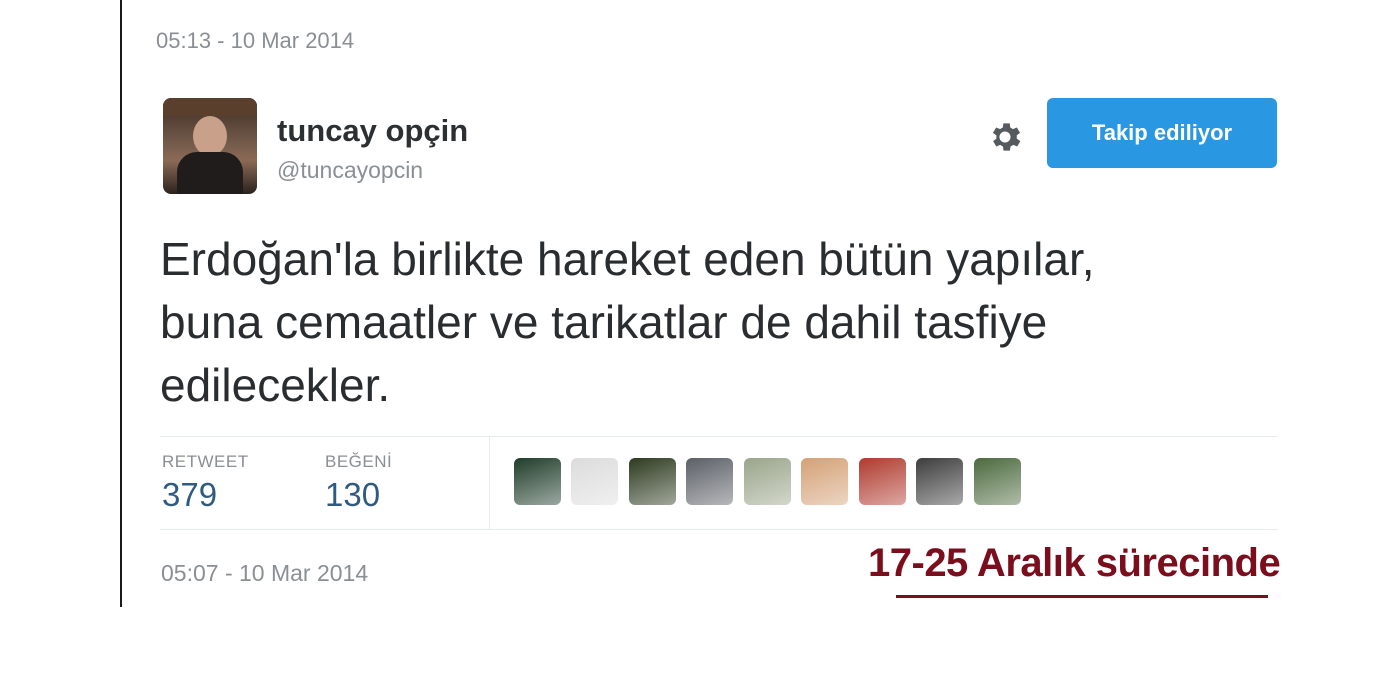 This screenshot has height=676, width=1398. What do you see at coordinates (1162, 133) in the screenshot?
I see `following-button: Takip ediliyor` at bounding box center [1162, 133].